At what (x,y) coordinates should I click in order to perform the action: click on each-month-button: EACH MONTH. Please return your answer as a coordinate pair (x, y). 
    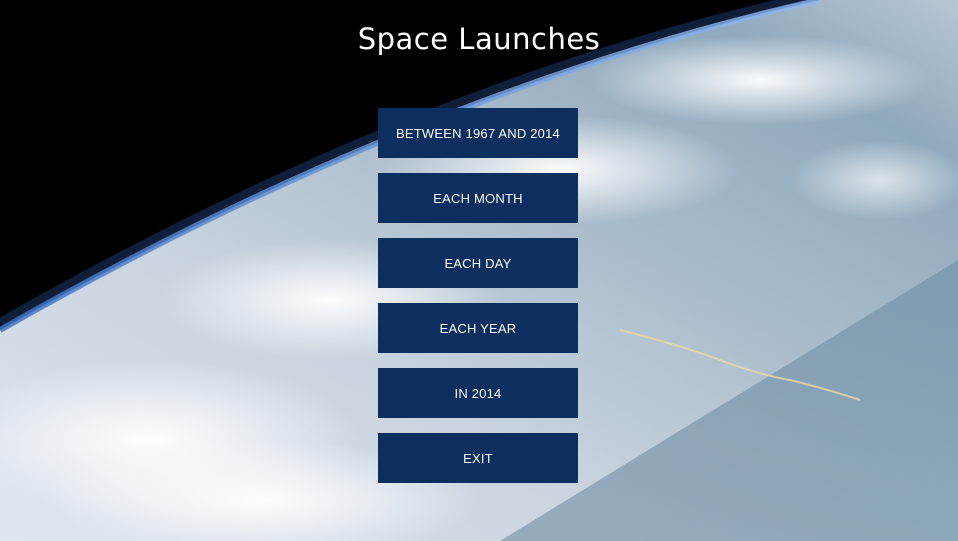
    Looking at the image, I should click on (478, 198).